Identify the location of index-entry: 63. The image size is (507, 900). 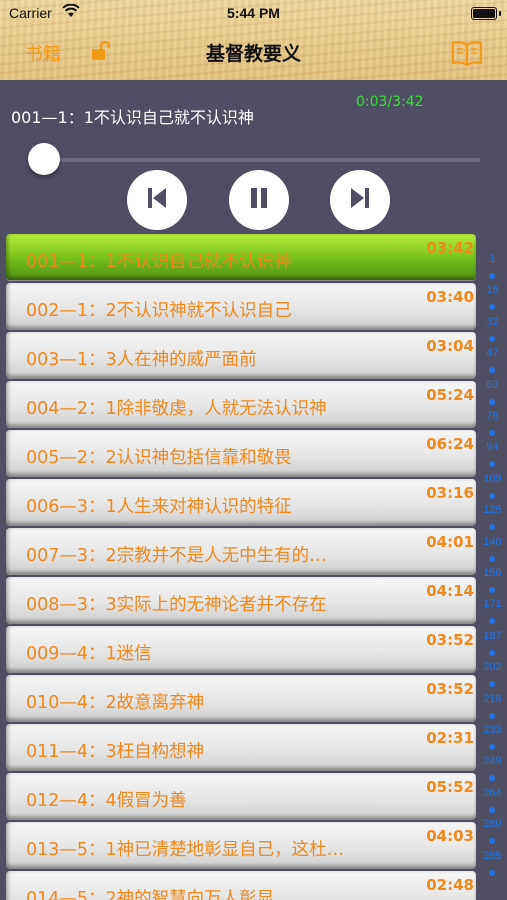
(492, 385).